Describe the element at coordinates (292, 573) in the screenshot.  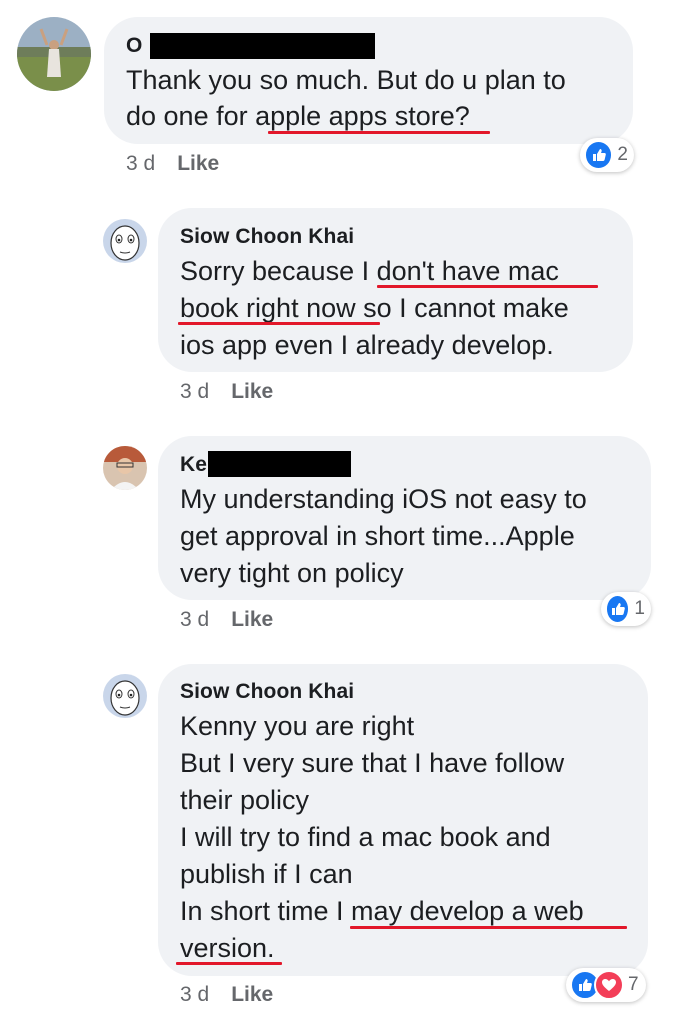
I see `comment-text-line: very tight on policy` at that location.